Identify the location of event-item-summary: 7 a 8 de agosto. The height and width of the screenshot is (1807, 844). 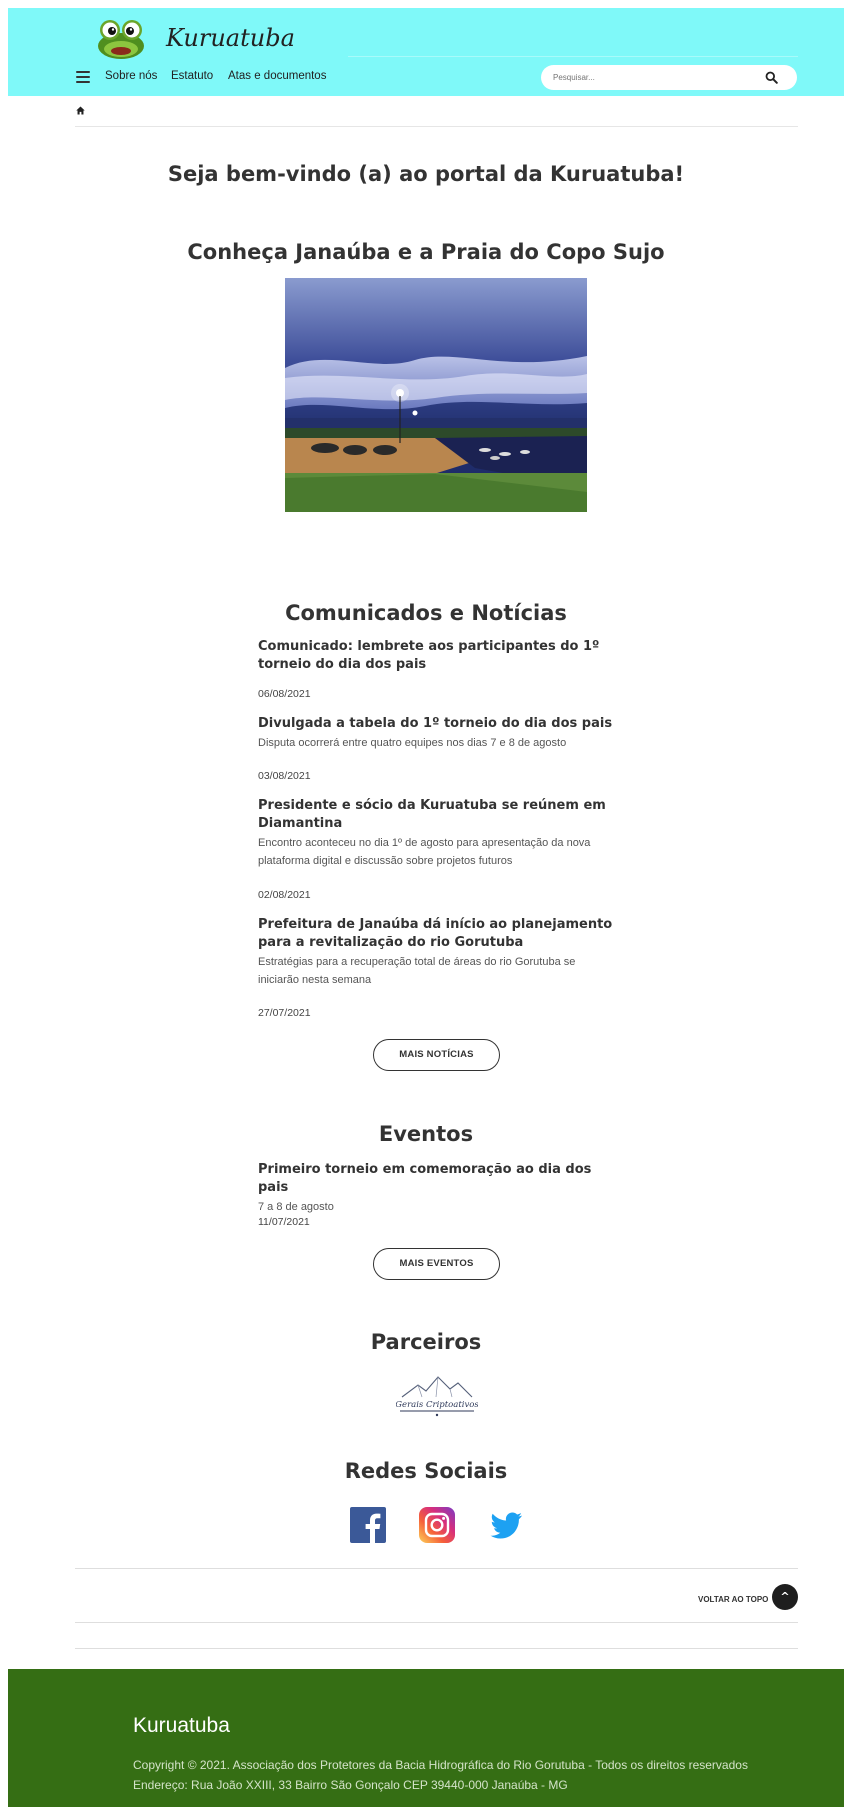
(296, 1207).